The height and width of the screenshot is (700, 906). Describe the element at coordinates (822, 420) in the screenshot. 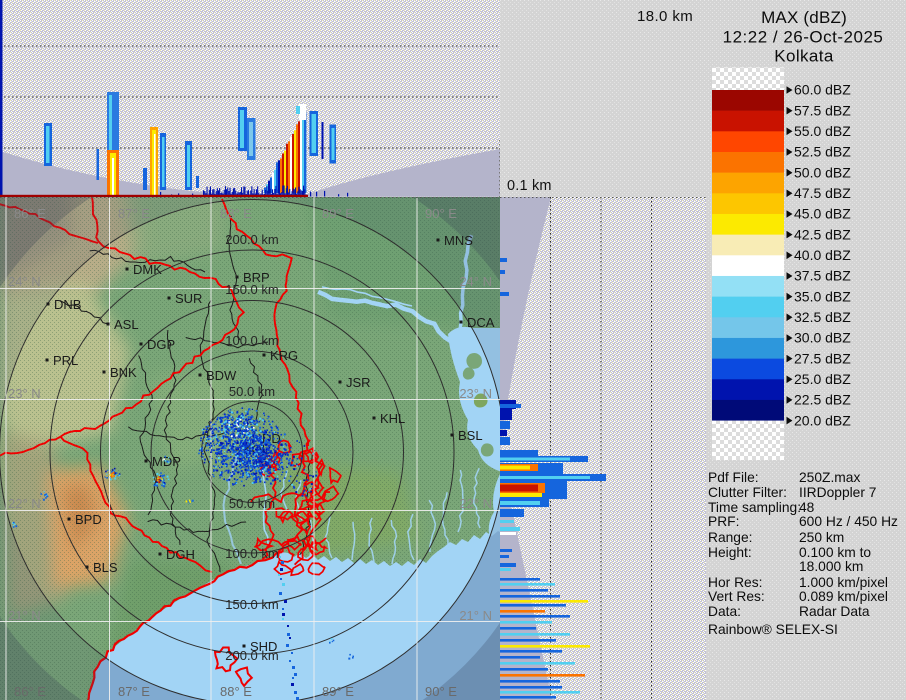

I see `svg-text: 20.0 dBZ` at that location.